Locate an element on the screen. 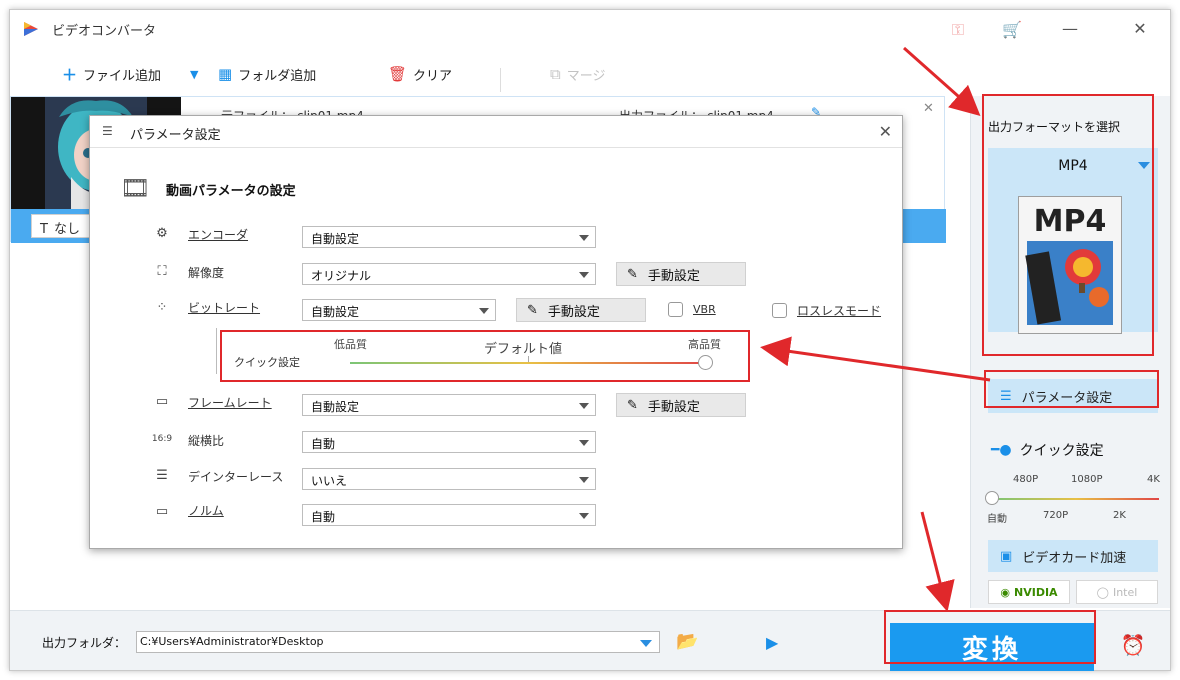 The width and height of the screenshot is (1180, 680). intel-toggle: ◯ Intel is located at coordinates (1117, 592).